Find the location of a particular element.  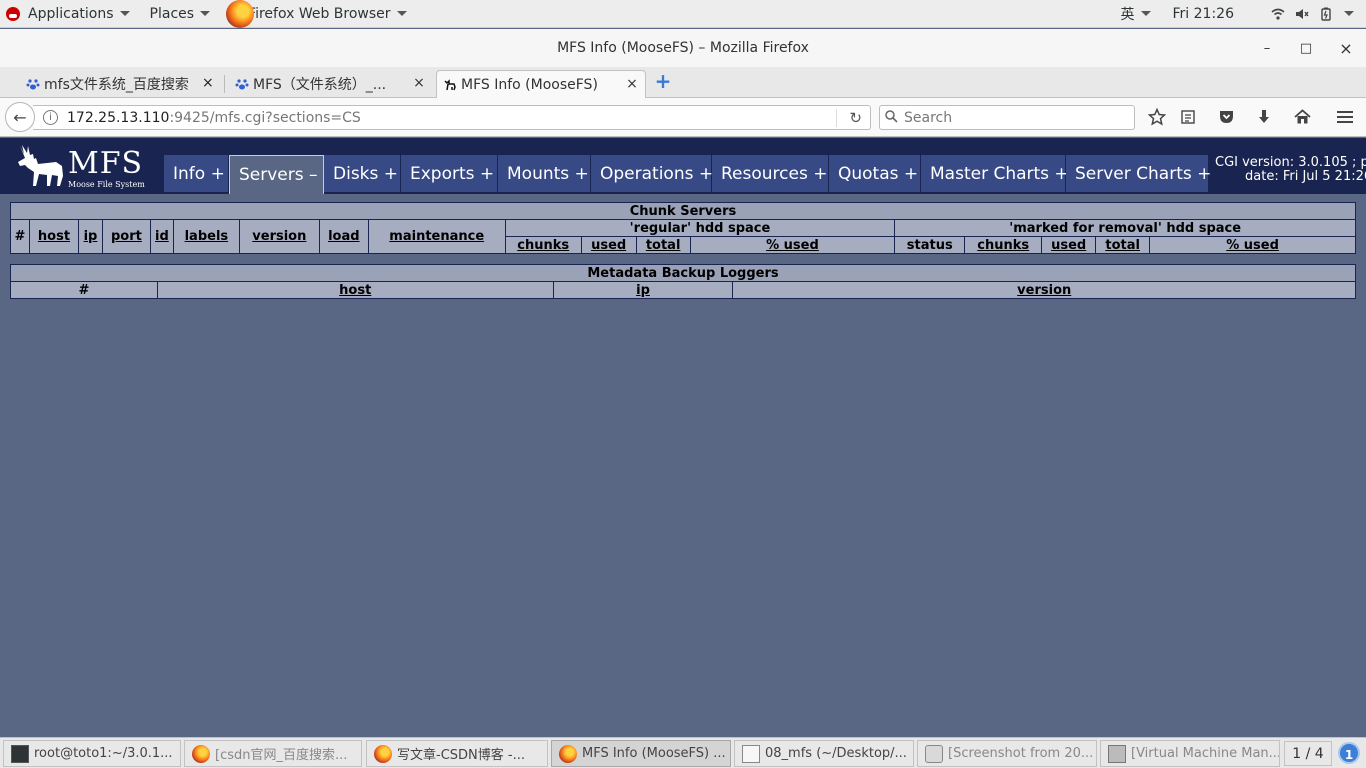

col-host: host is located at coordinates (53, 236).